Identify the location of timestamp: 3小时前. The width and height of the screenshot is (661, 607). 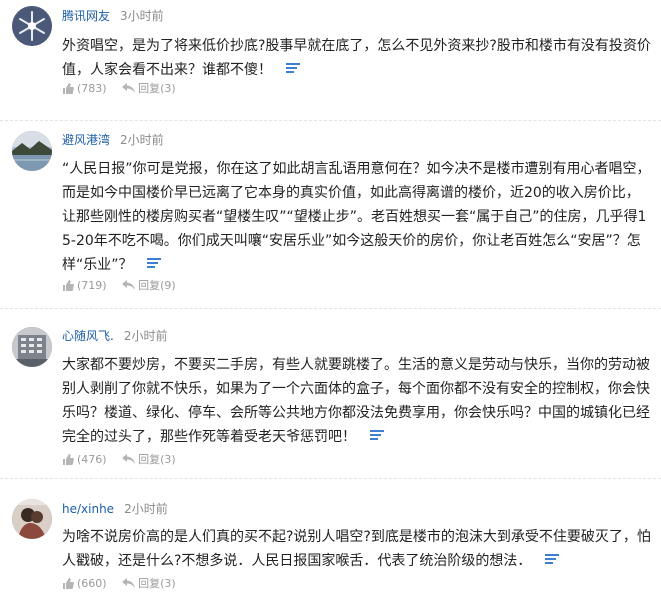
(142, 16).